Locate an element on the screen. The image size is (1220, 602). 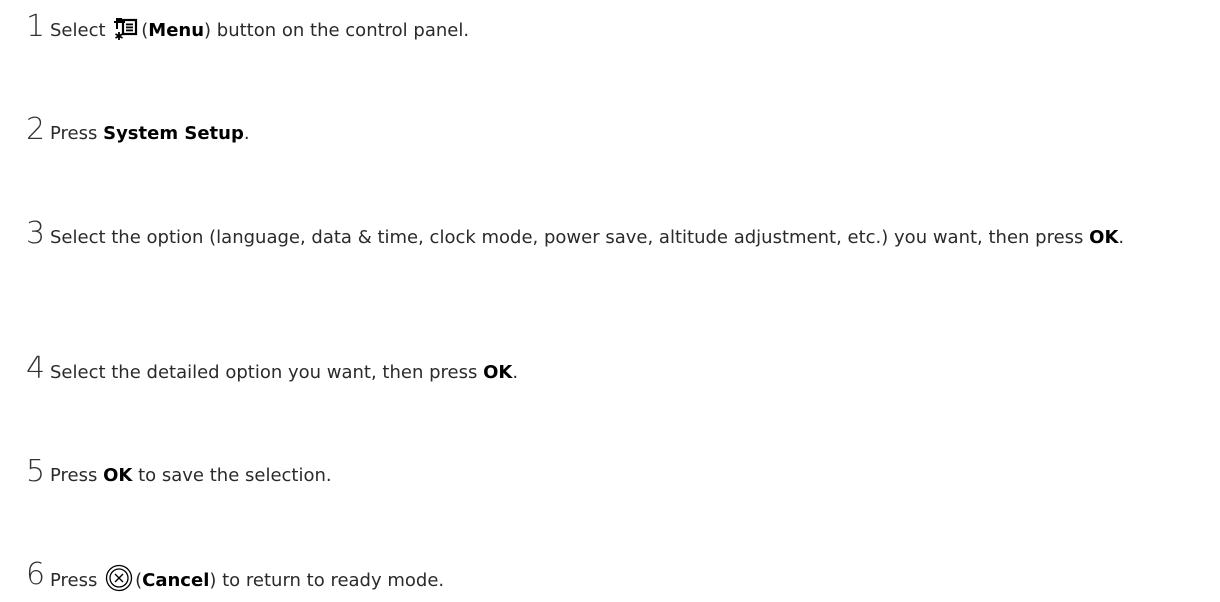
step-text-after: to save the selection. is located at coordinates (232, 475).